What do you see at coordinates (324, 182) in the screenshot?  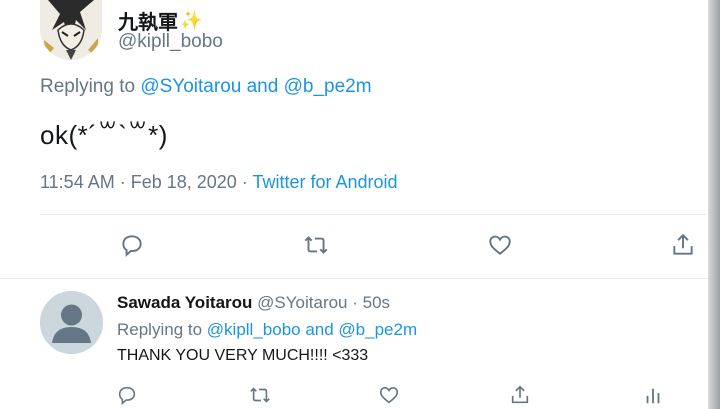 I see `tweet-source: Twitter for Android` at bounding box center [324, 182].